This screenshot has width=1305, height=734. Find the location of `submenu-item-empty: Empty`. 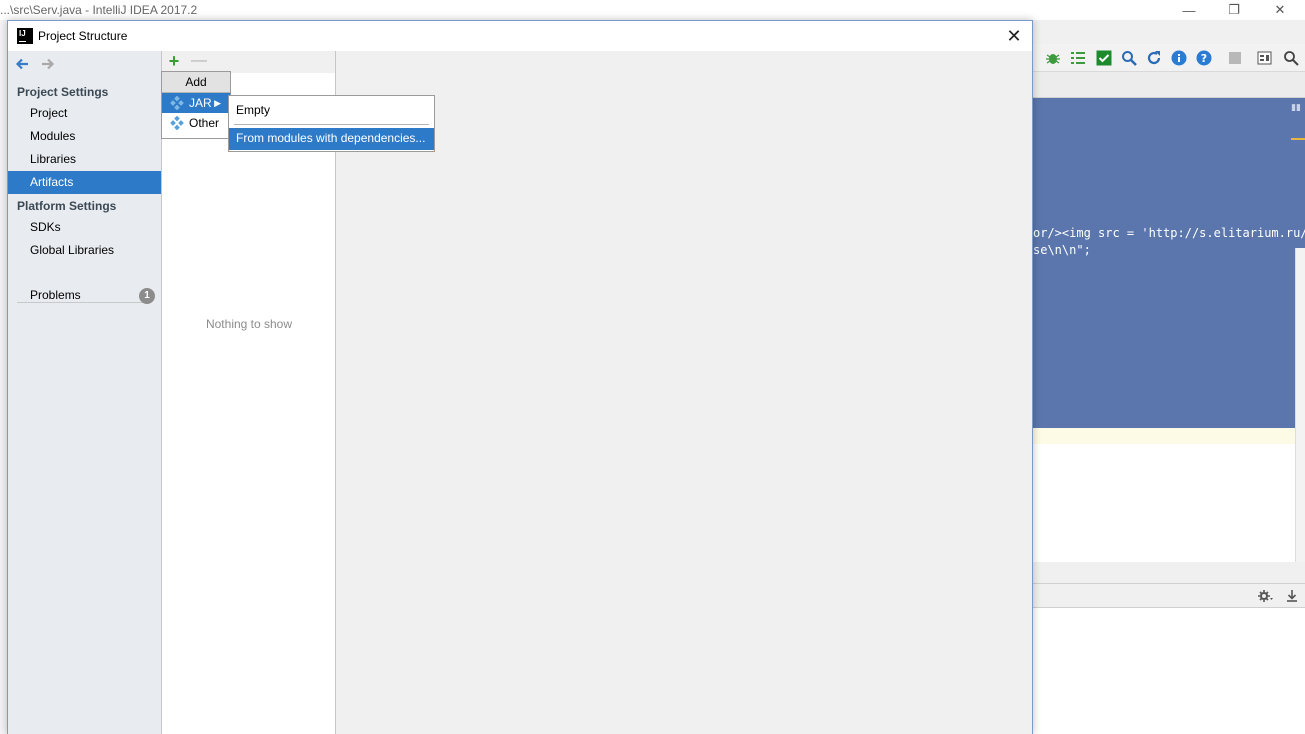

submenu-item-empty: Empty is located at coordinates (331, 110).